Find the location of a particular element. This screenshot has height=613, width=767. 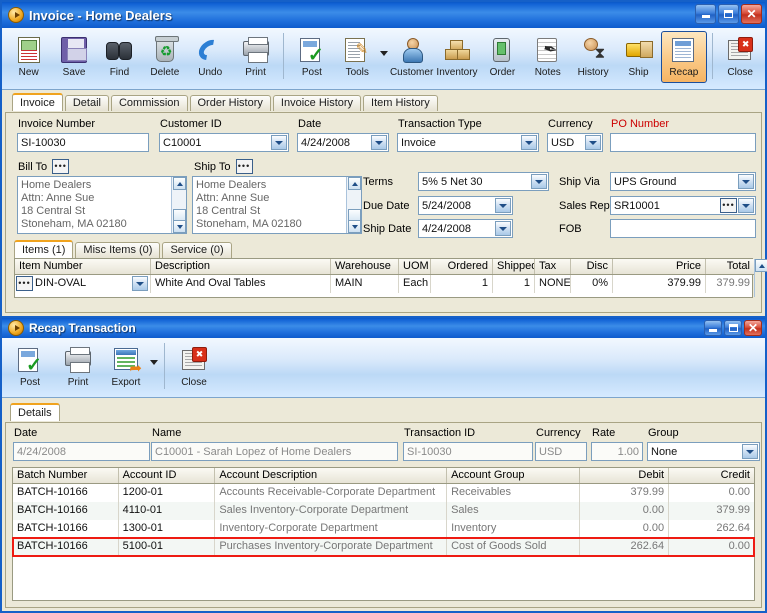

cell-uom: Each is located at coordinates (415, 284).